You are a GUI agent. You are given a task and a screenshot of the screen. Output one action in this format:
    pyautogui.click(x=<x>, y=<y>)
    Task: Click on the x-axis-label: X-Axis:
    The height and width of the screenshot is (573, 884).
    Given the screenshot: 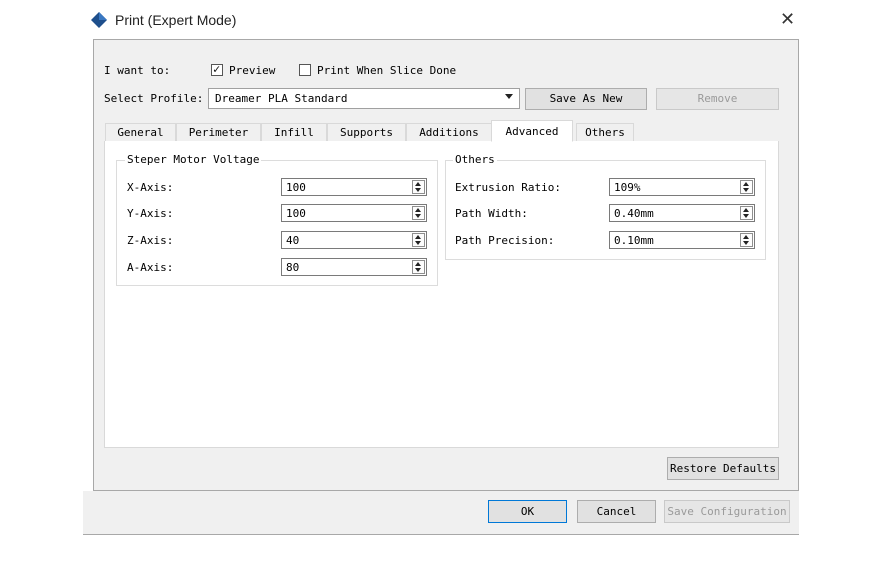 What is the action you would take?
    pyautogui.click(x=150, y=187)
    